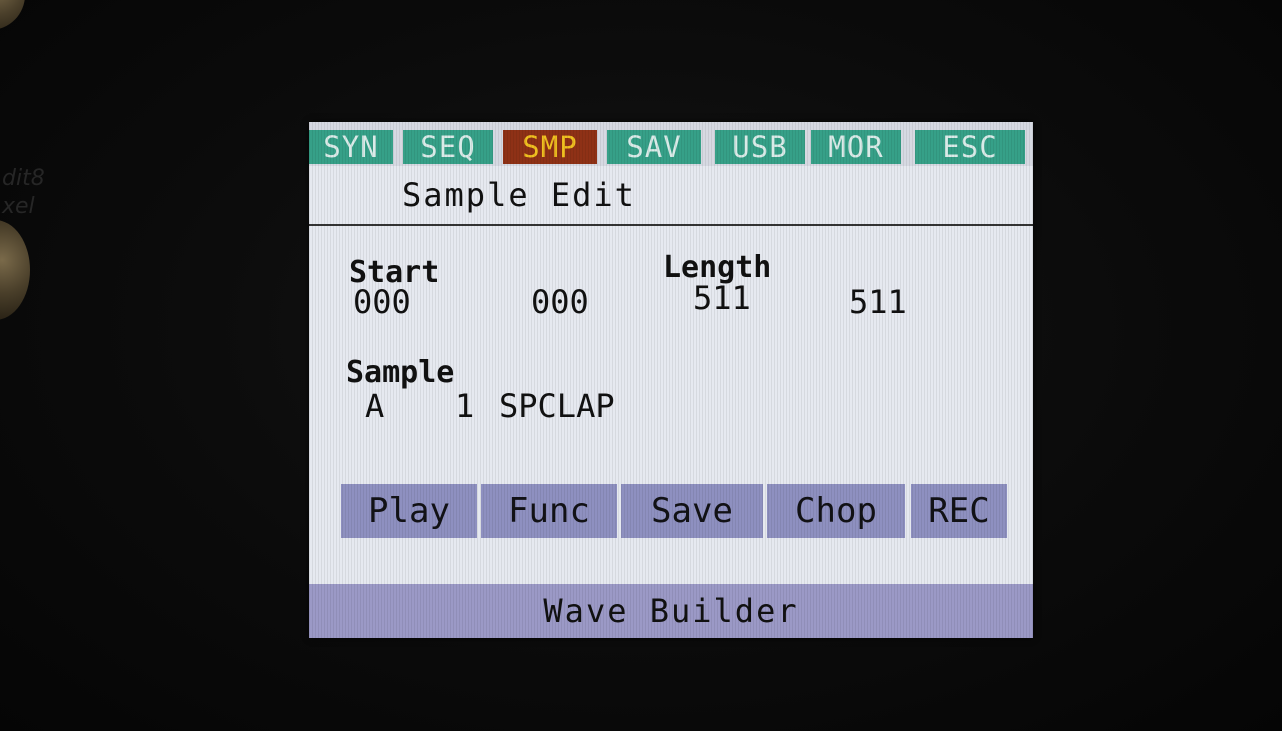  Describe the element at coordinates (464, 406) in the screenshot. I see `sample-number-value: 1` at that location.